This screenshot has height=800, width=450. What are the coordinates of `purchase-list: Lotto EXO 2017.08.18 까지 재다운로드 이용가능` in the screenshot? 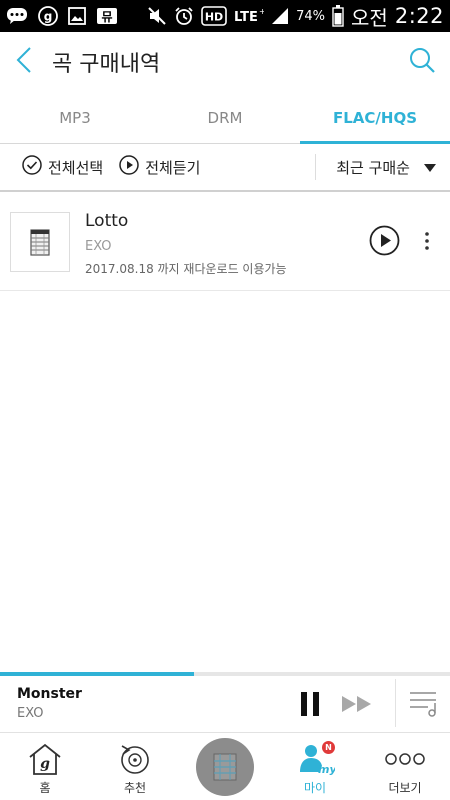 It's located at (225, 242).